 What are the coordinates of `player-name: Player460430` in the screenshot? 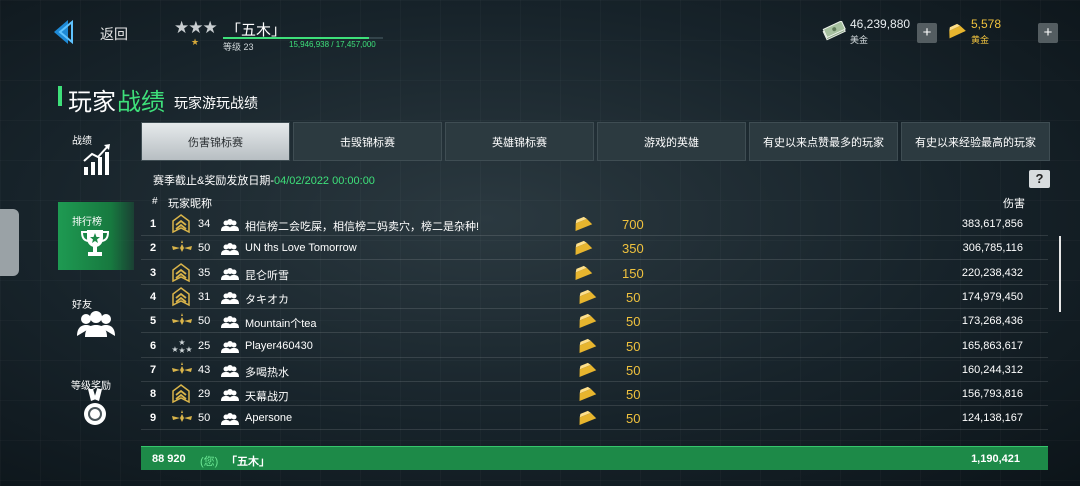 It's located at (279, 345).